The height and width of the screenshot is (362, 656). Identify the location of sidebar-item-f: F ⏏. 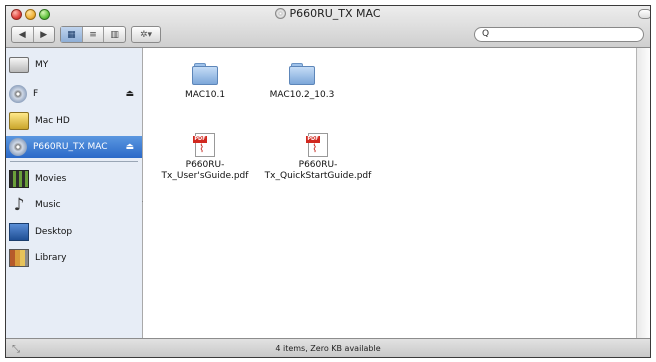
(74, 94).